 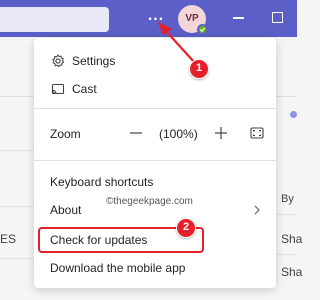 I want to click on background-indicator-dot, so click(x=293, y=114).